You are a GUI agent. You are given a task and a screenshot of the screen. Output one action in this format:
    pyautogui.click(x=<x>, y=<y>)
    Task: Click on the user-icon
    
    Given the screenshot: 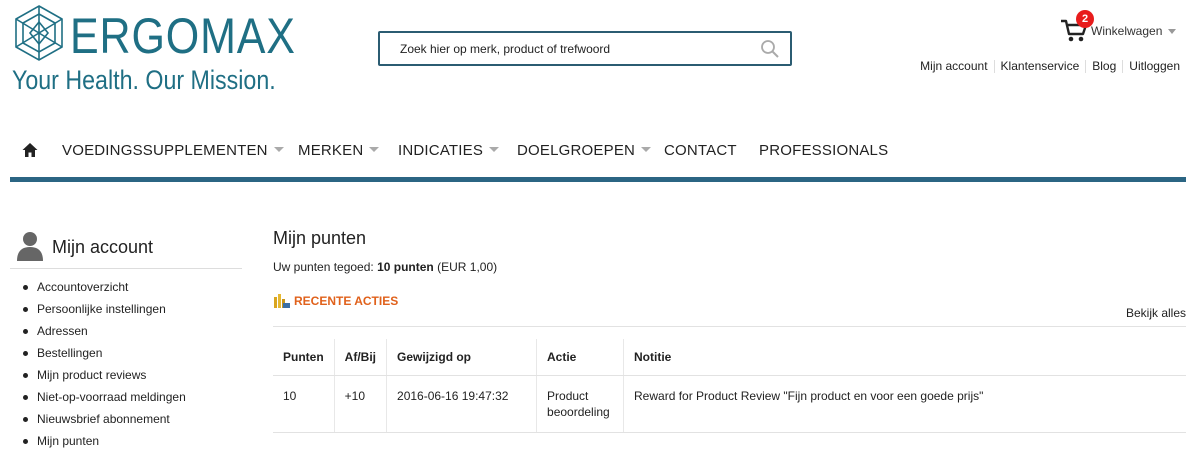 What is the action you would take?
    pyautogui.click(x=30, y=246)
    